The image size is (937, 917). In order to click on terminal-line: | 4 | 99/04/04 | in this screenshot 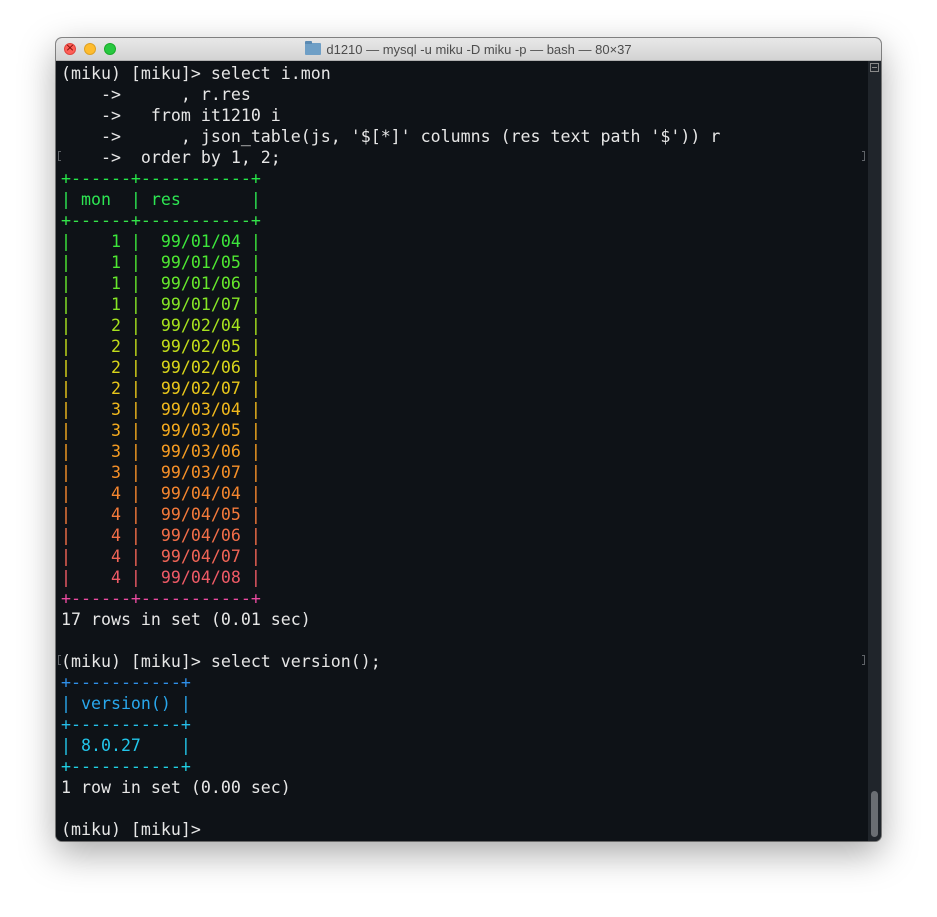, I will do `click(161, 493)`.